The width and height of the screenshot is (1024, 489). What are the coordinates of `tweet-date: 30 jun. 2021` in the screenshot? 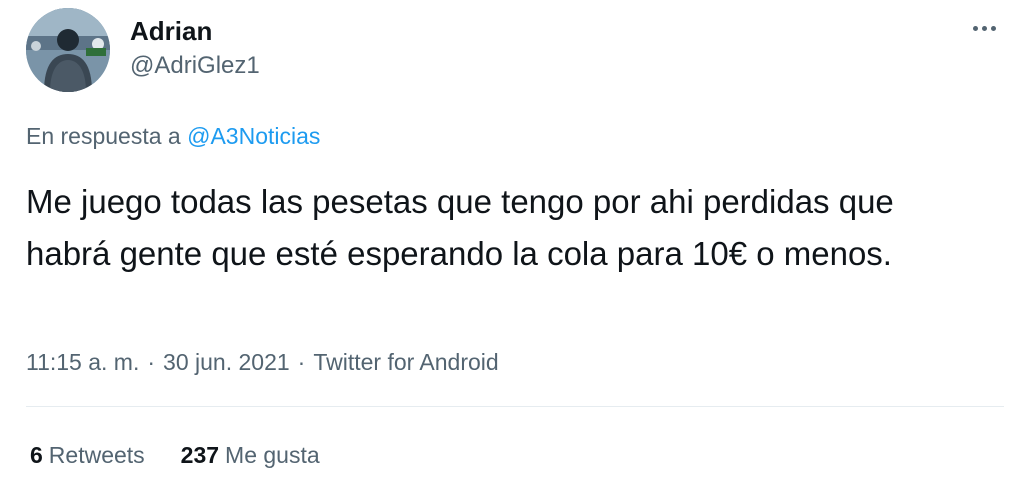 It's located at (226, 362).